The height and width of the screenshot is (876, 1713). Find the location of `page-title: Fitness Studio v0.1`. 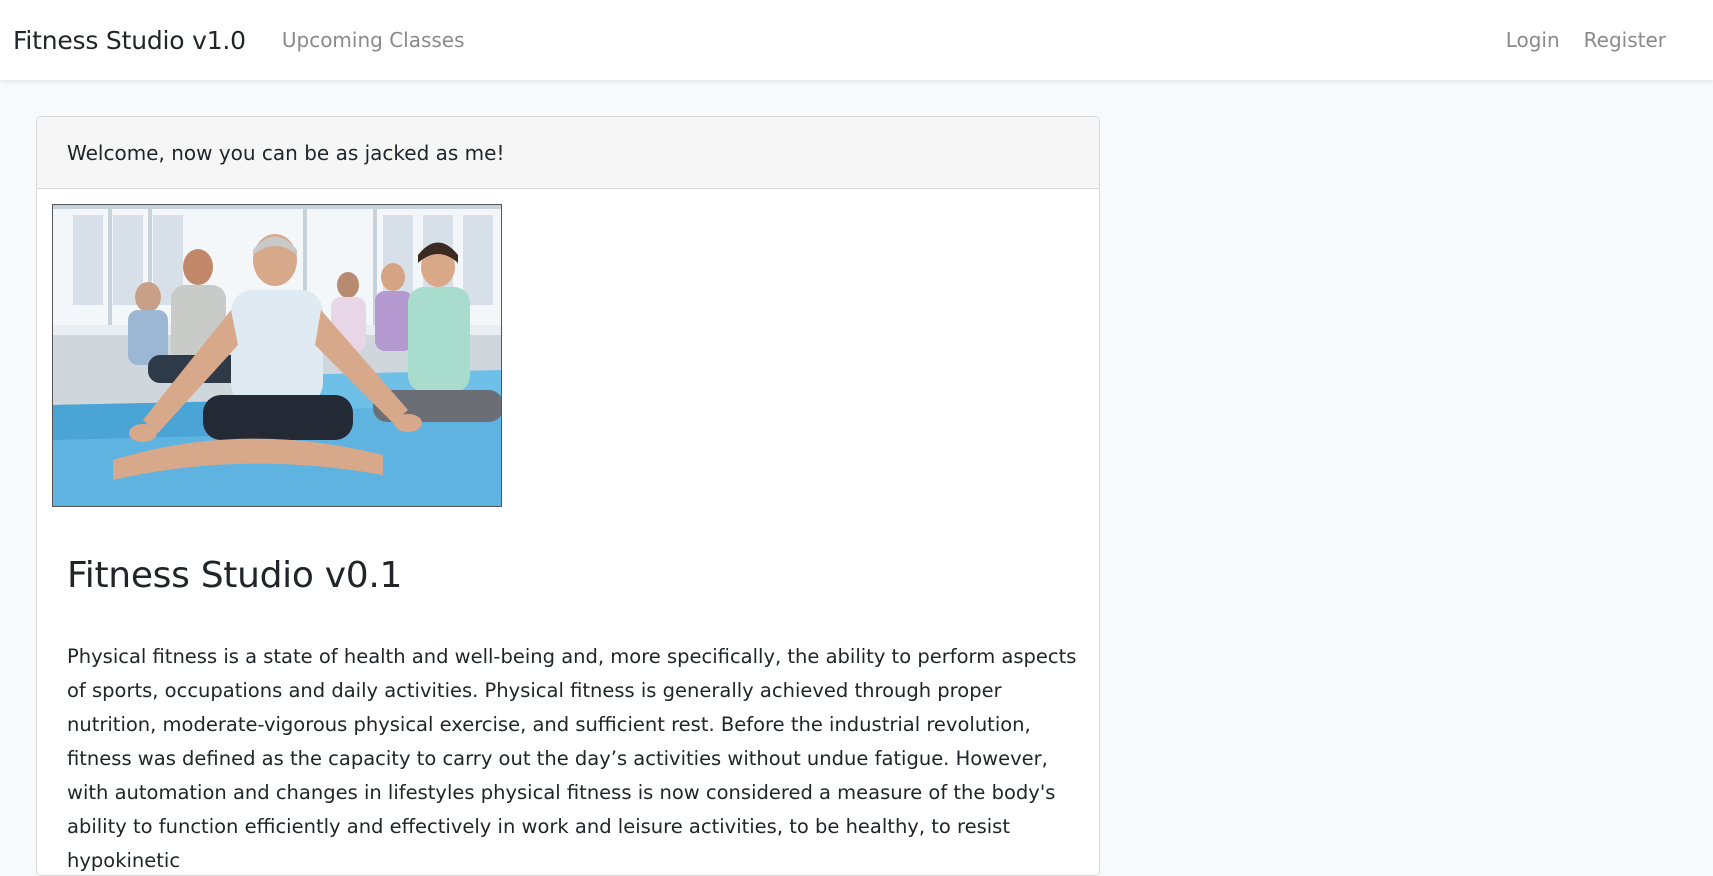

page-title: Fitness Studio v0.1 is located at coordinates (235, 575).